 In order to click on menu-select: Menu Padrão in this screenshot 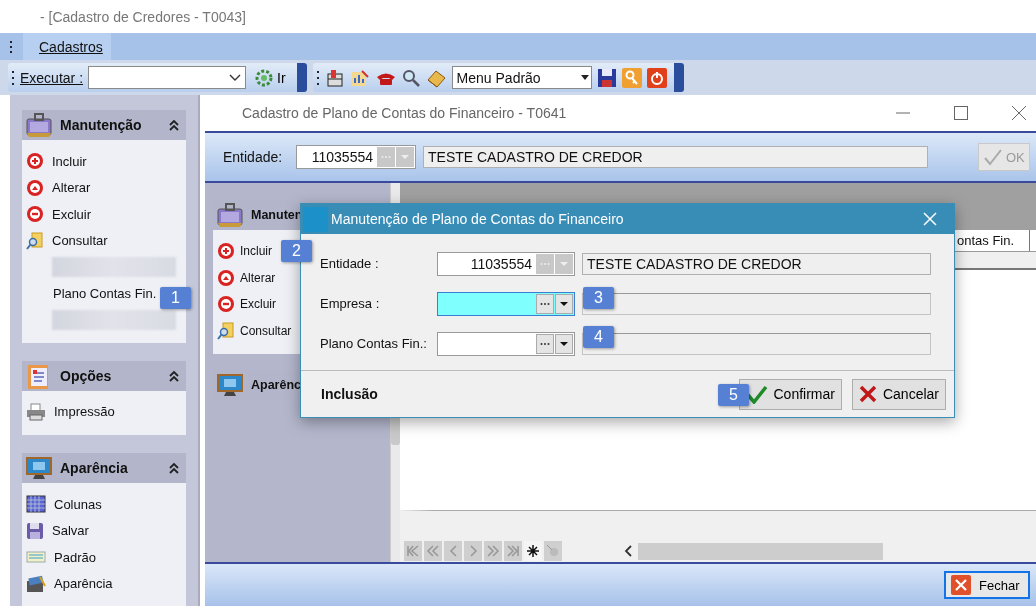, I will do `click(521, 77)`.